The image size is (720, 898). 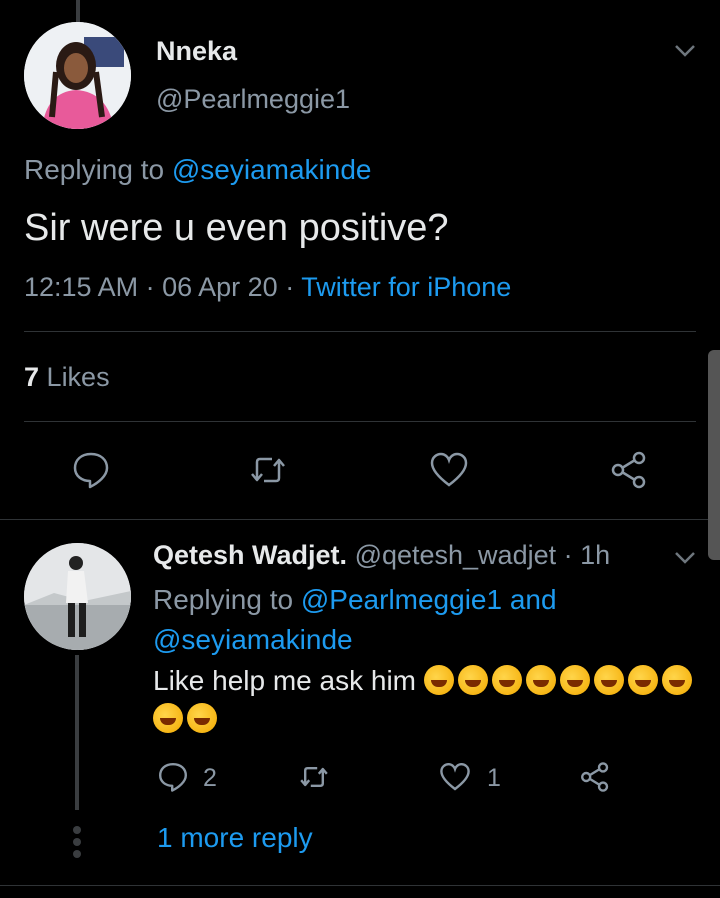 What do you see at coordinates (494, 778) in the screenshot?
I see `reply-like-count: 1` at bounding box center [494, 778].